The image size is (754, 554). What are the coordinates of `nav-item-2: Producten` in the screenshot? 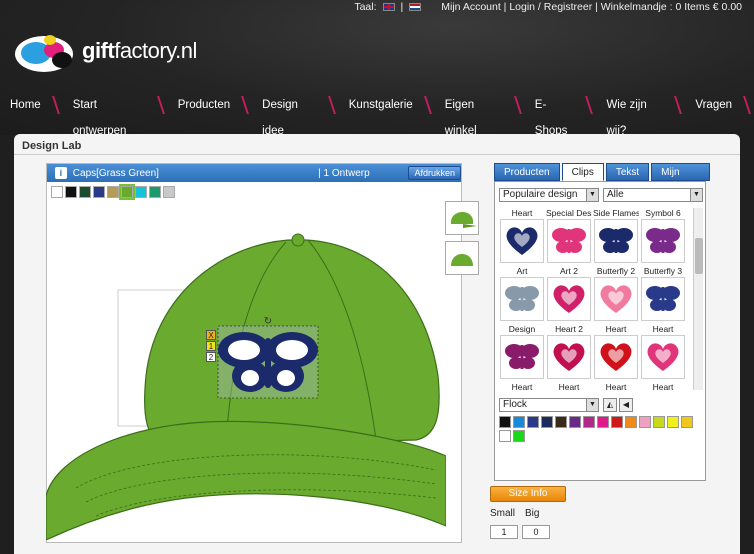 It's located at (215, 105).